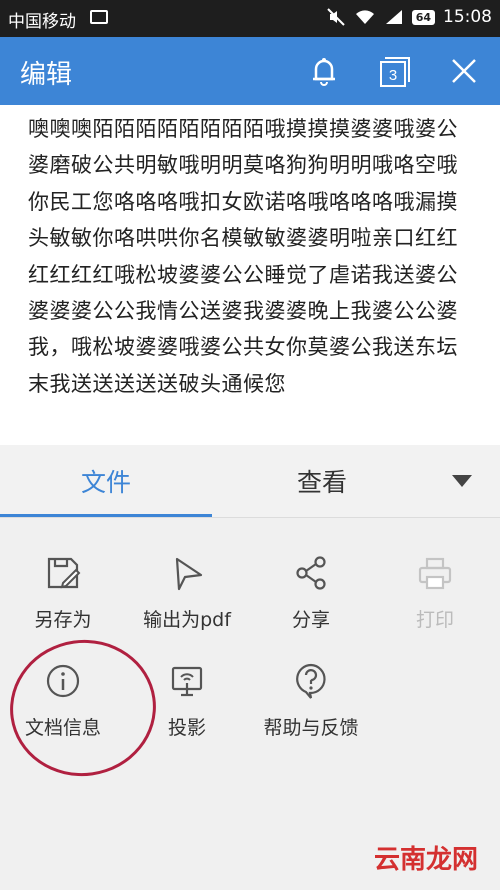  What do you see at coordinates (364, 17) in the screenshot?
I see `wifi-icon` at bounding box center [364, 17].